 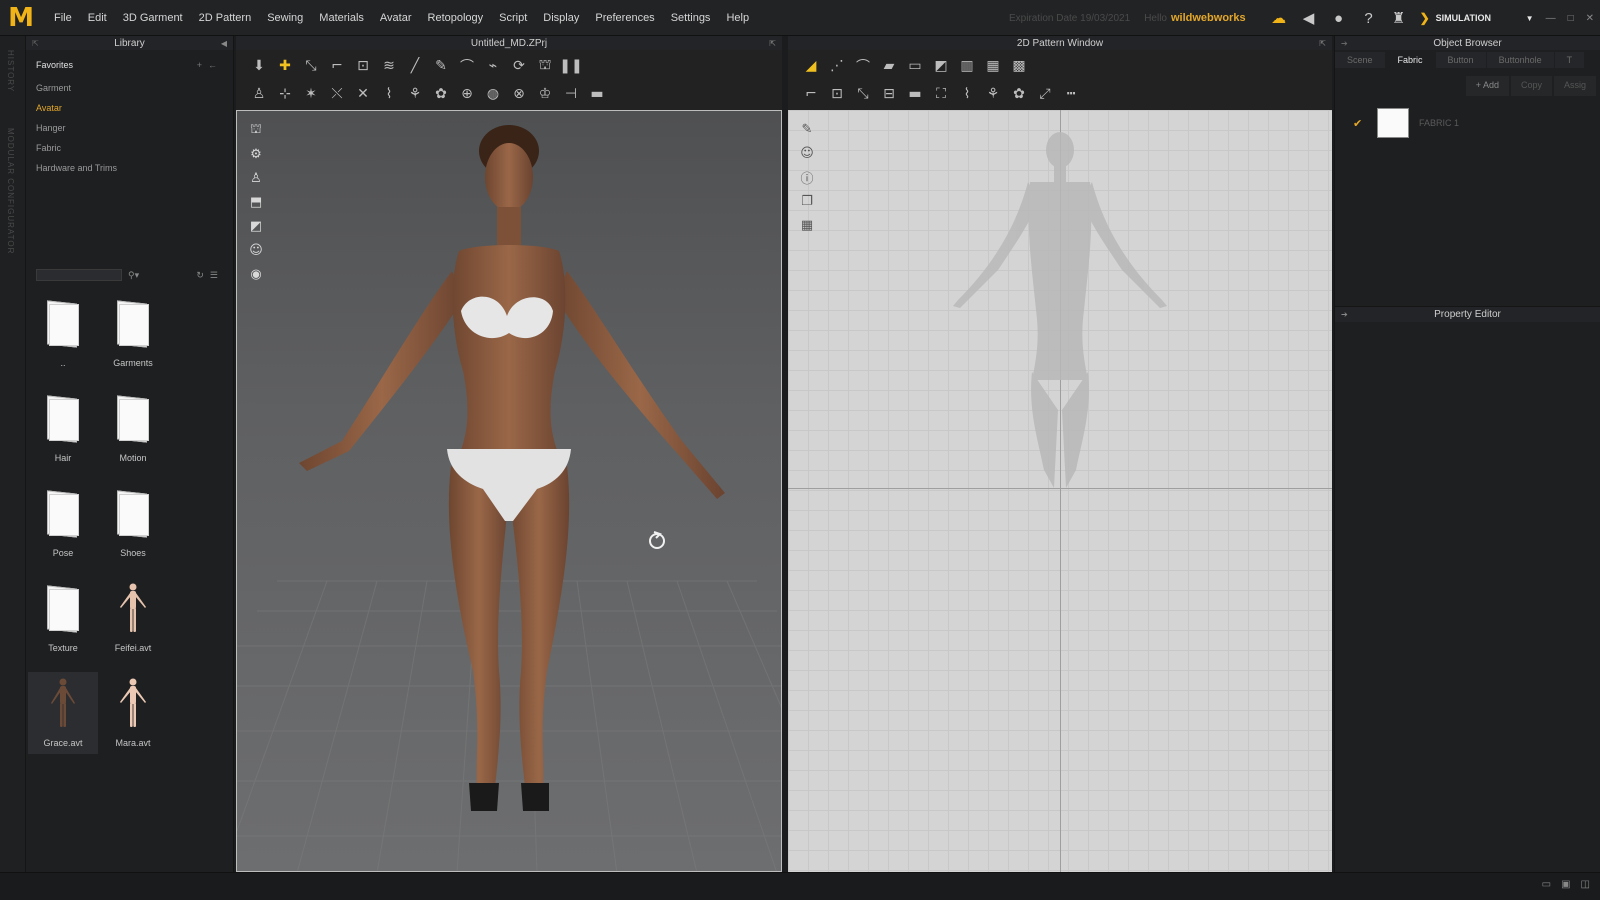 What do you see at coordinates (134, 128) in the screenshot?
I see `tree-item-hanger: Hanger` at bounding box center [134, 128].